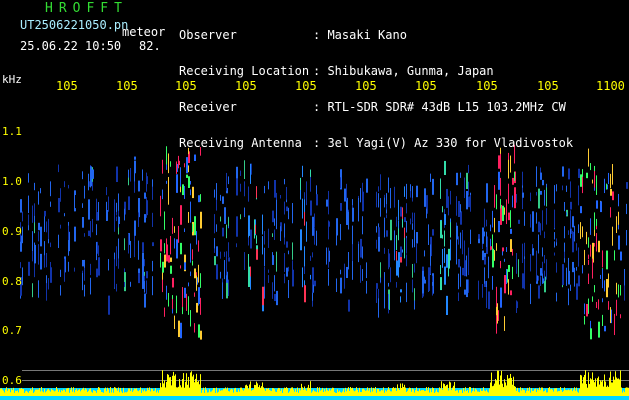  Describe the element at coordinates (12, 131) in the screenshot. I see `y-tick-label: 1.1` at that location.